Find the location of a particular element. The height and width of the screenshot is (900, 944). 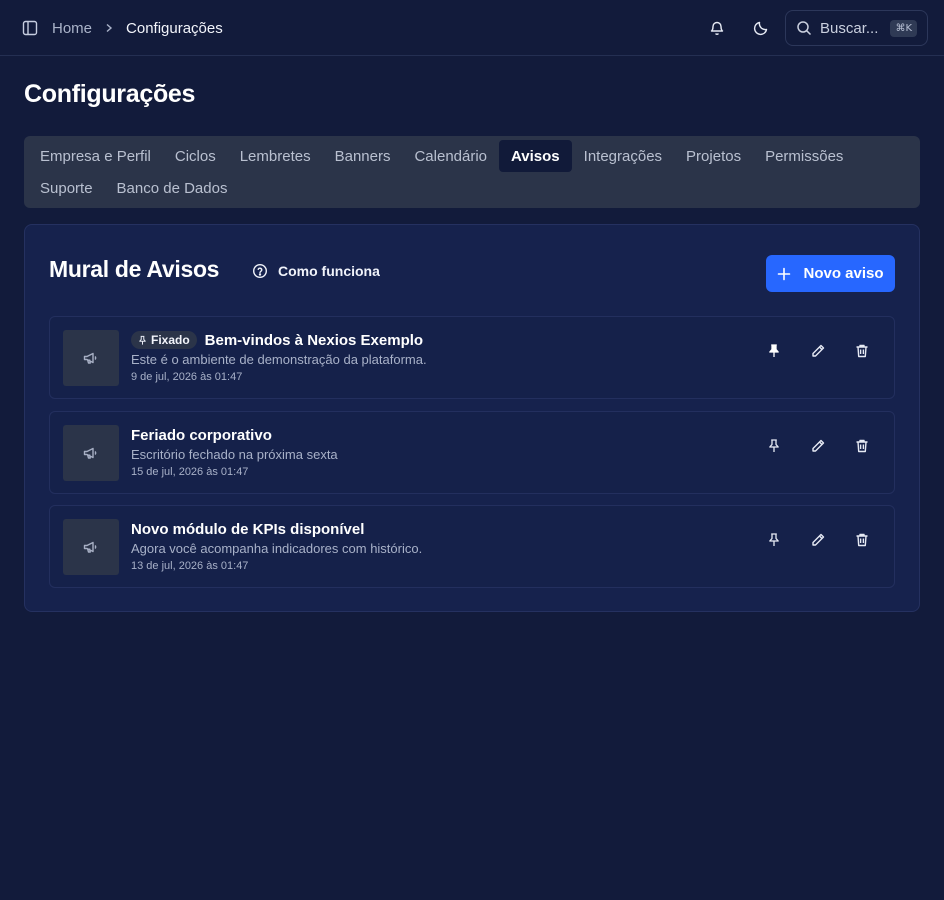

new-notice-button: Novo aviso is located at coordinates (830, 273).